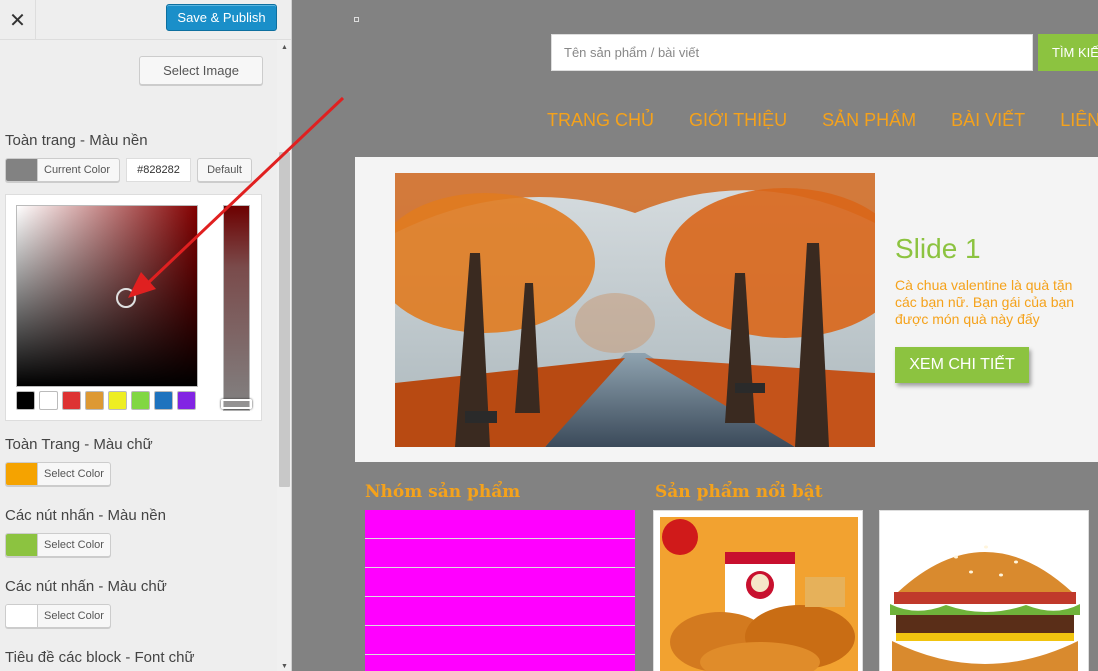  Describe the element at coordinates (126, 298) in the screenshot. I see `picker-handle` at that location.